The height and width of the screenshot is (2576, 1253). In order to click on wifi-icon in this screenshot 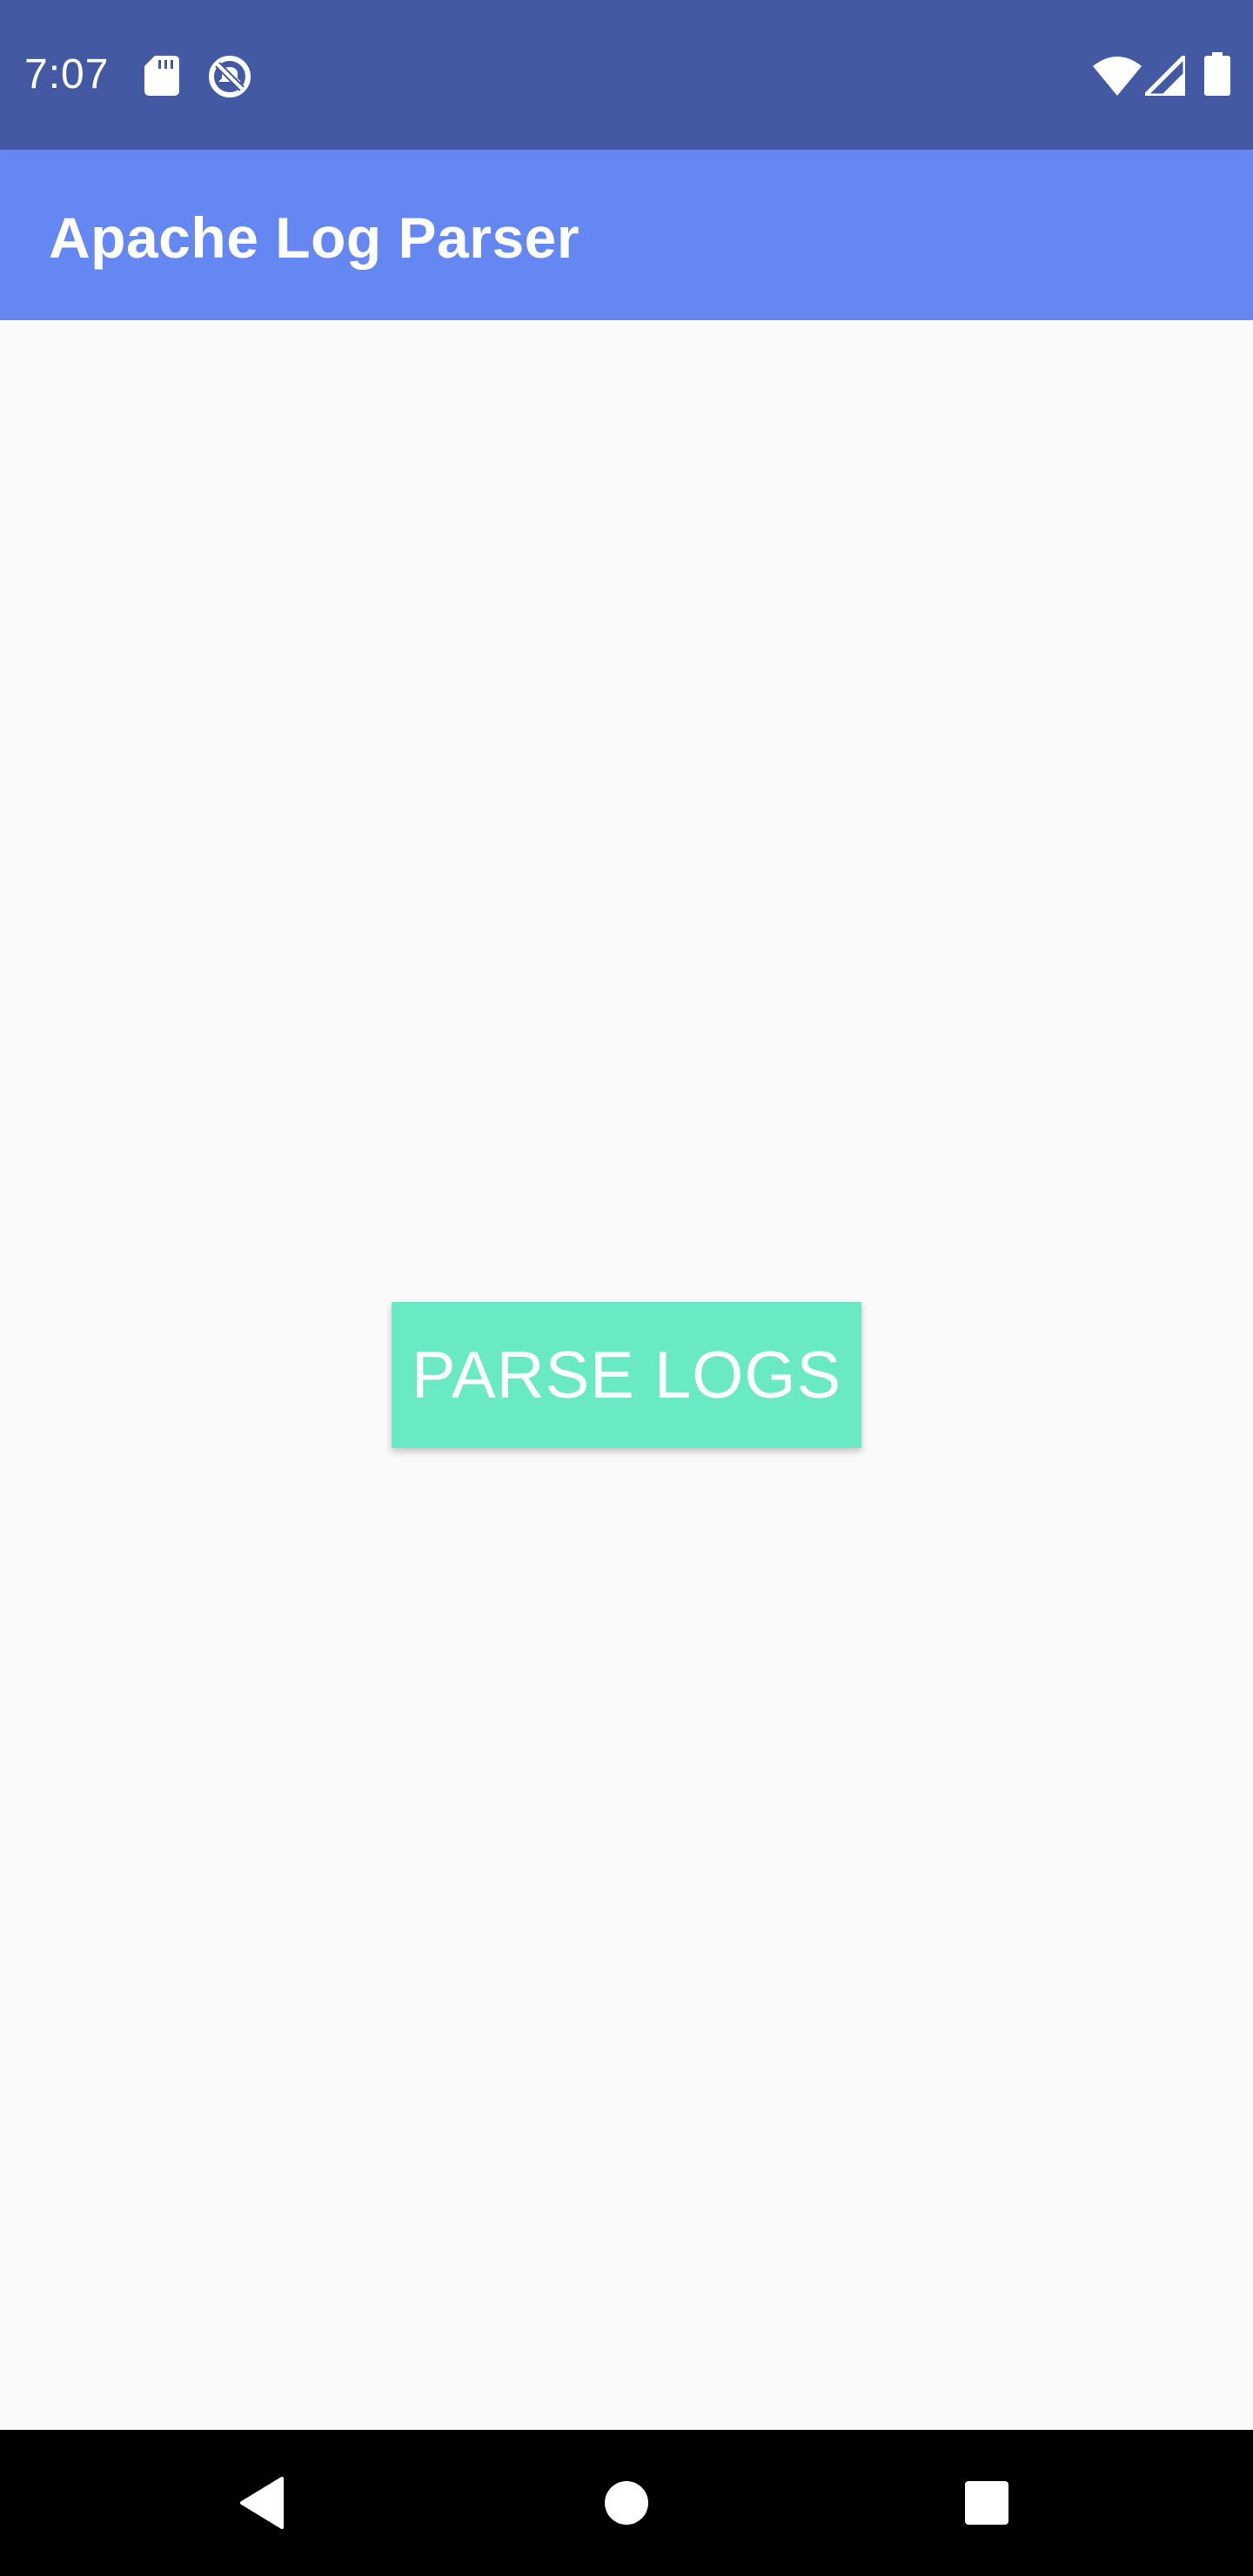, I will do `click(1117, 77)`.